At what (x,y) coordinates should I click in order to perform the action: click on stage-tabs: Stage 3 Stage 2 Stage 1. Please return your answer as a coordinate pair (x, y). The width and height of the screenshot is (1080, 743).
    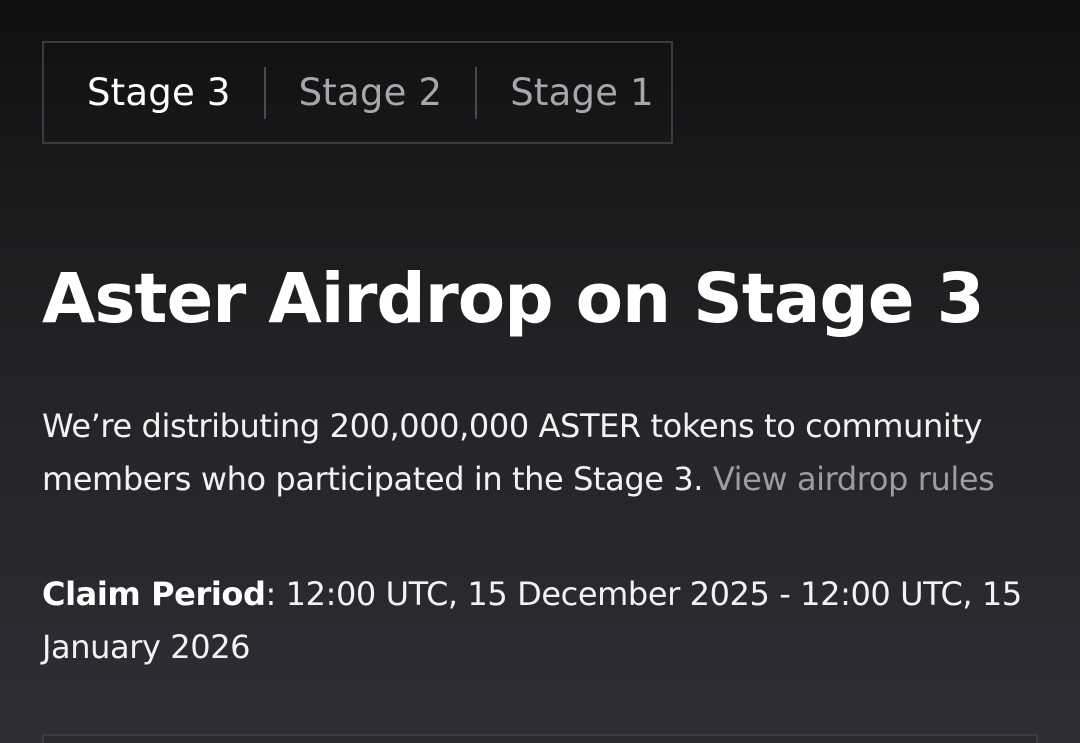
    Looking at the image, I should click on (357, 92).